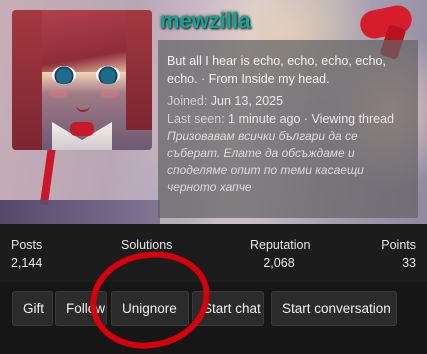 Image resolution: width=427 pixels, height=354 pixels. What do you see at coordinates (196, 119) in the screenshot?
I see `last-seen-label: Last seen:` at bounding box center [196, 119].